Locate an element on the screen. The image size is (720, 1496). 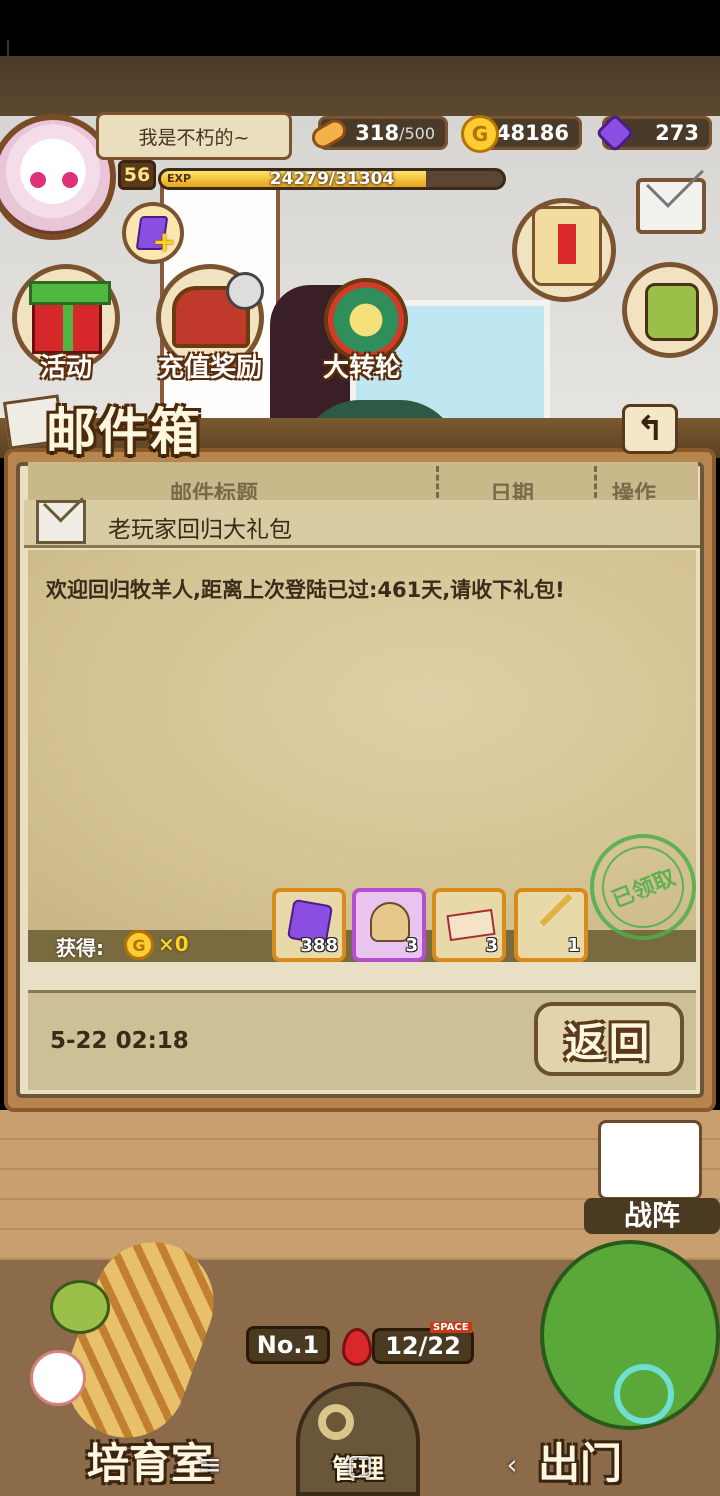
stamina-counter: 318/500 is located at coordinates (377, 134).